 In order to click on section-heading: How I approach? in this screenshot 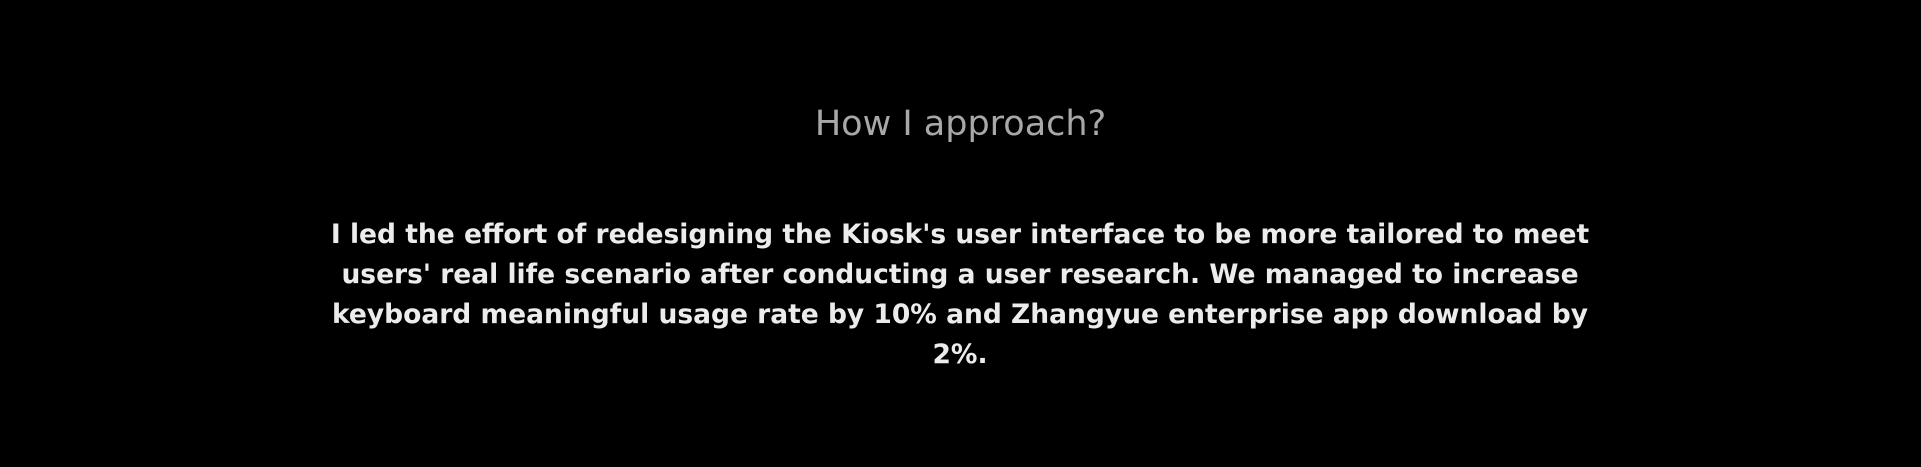, I will do `click(960, 124)`.